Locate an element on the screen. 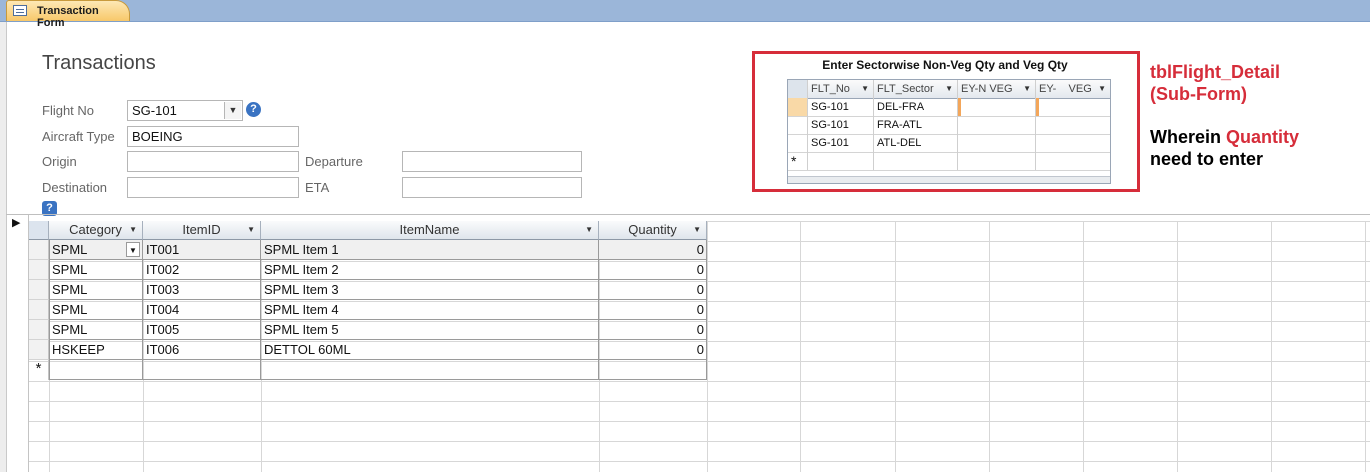  tab-label: Transaction Form is located at coordinates (68, 17).